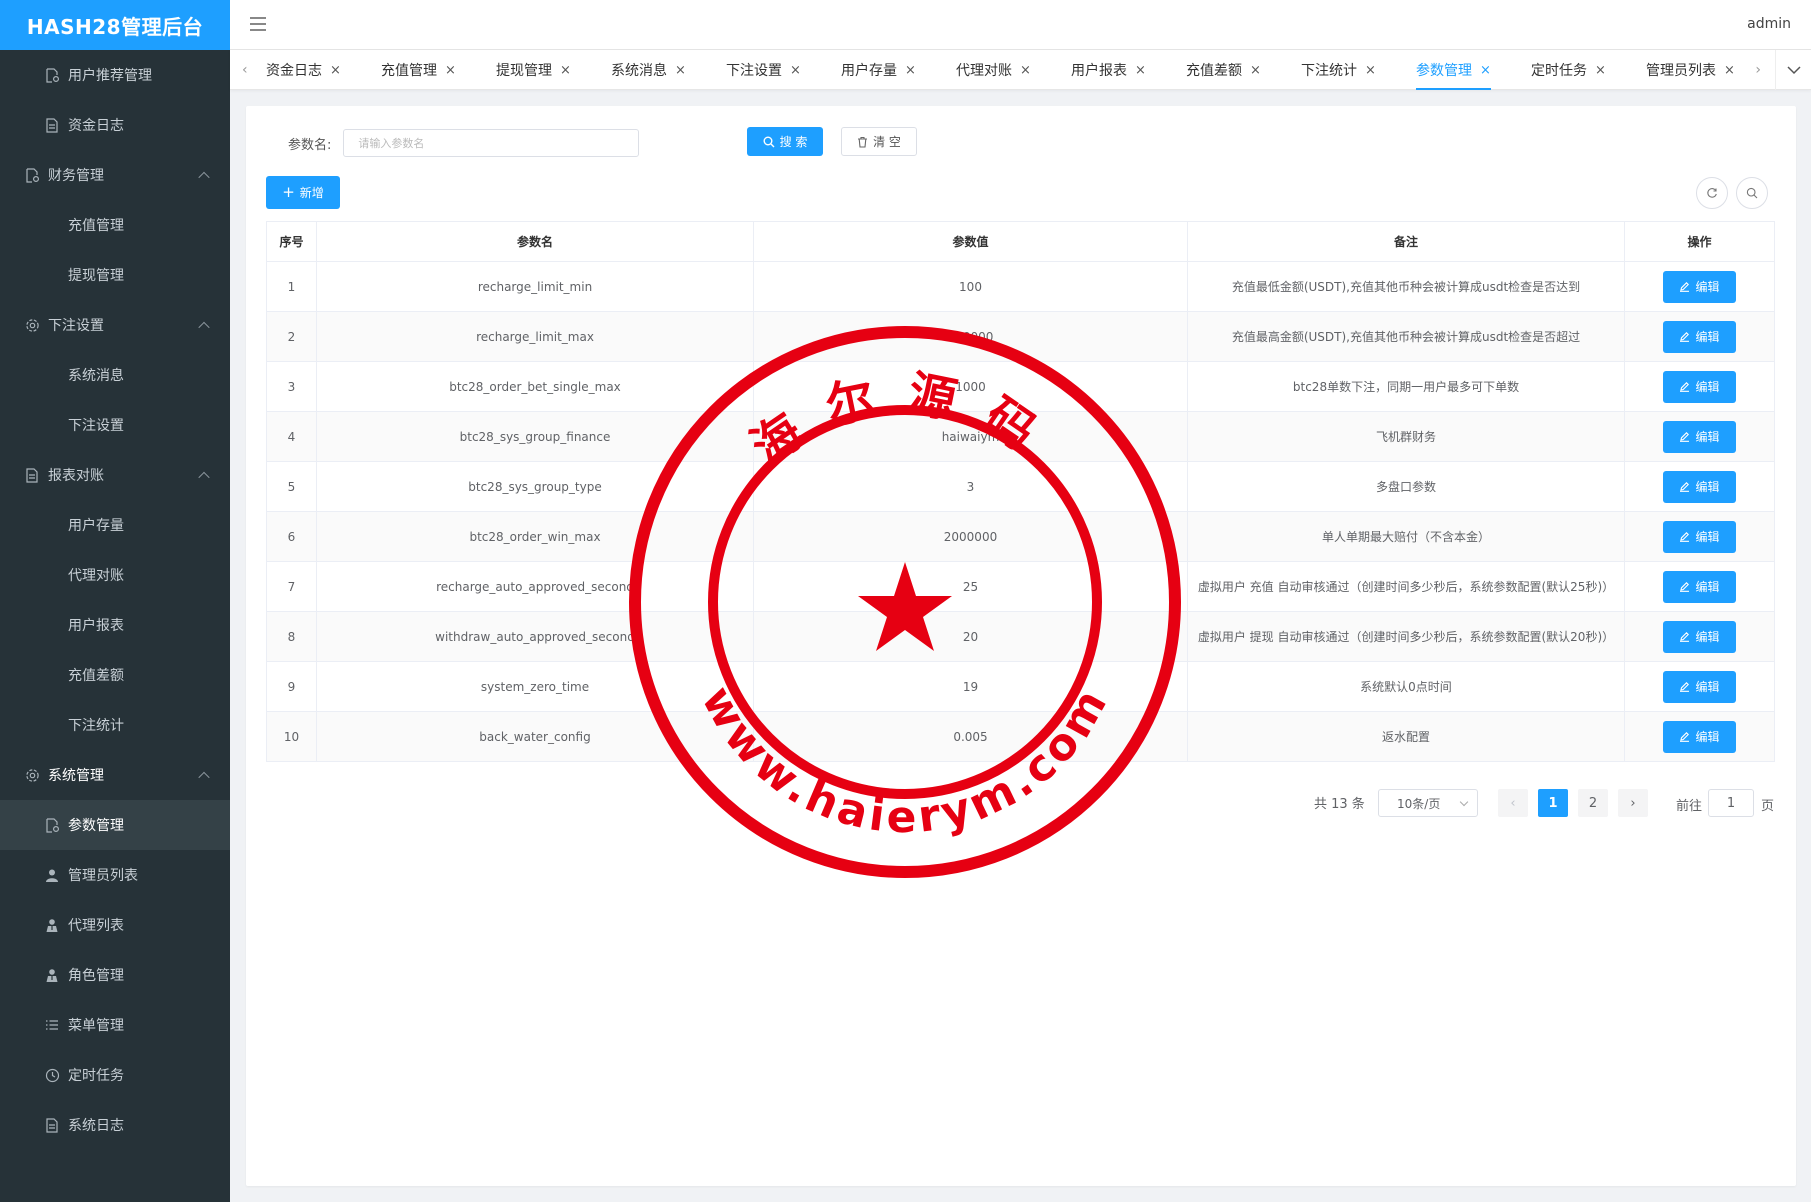 Image resolution: width=1811 pixels, height=1202 pixels. Describe the element at coordinates (323, 70) in the screenshot. I see `tab-1: 资金日志 ×` at that location.